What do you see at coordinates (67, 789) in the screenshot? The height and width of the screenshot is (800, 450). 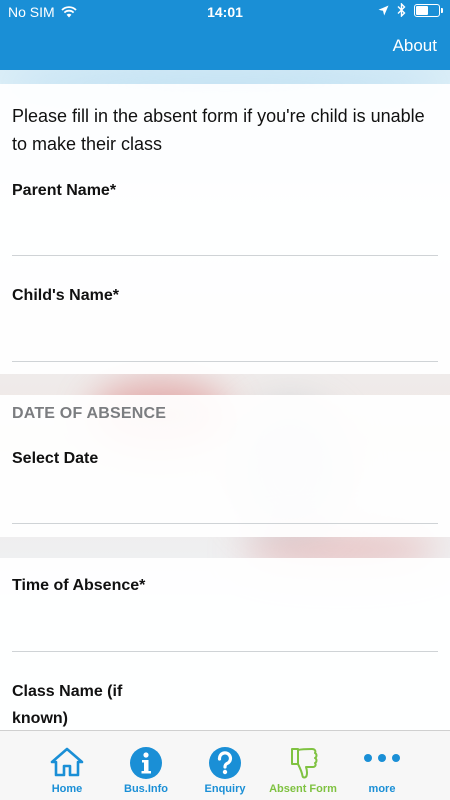 I see `tab-home-label: Home` at bounding box center [67, 789].